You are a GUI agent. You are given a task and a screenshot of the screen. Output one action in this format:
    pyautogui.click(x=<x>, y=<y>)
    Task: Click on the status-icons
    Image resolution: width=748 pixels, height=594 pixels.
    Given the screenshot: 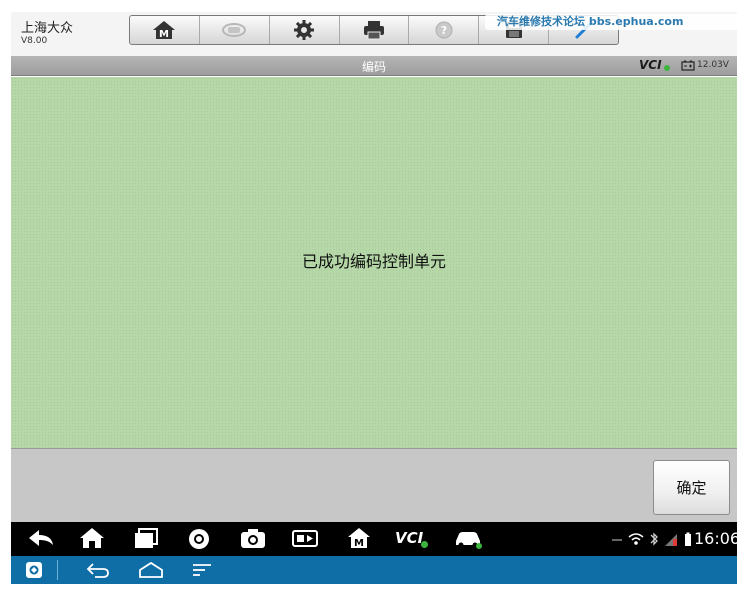 What is the action you would take?
    pyautogui.click(x=652, y=541)
    